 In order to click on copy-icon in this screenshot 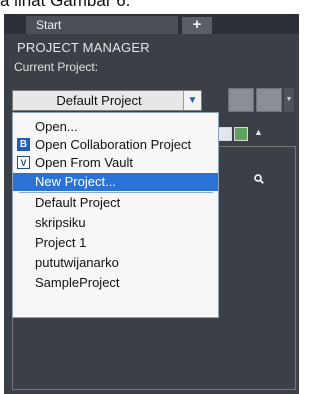, I will do `click(225, 134)`.